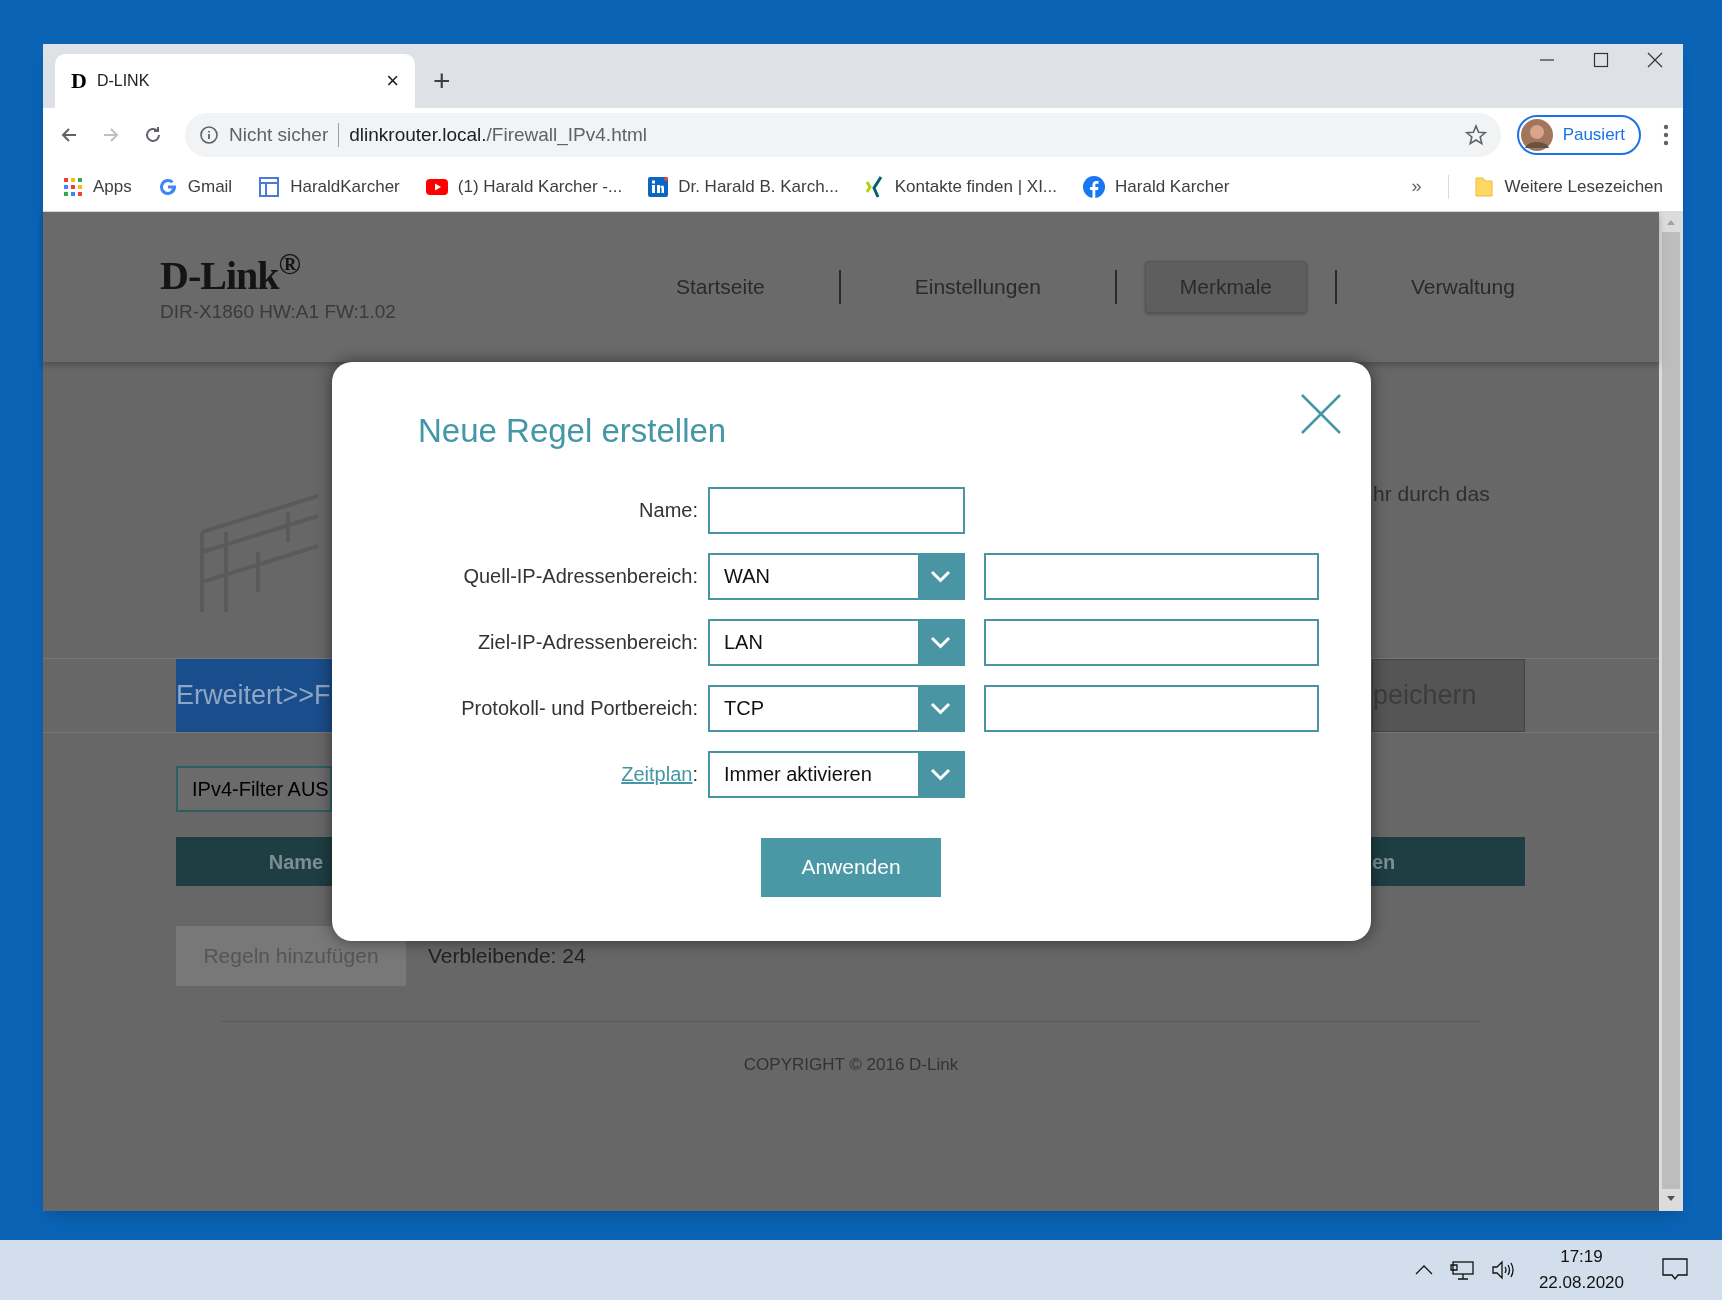  Describe the element at coordinates (1502, 1270) in the screenshot. I see `speaker-icon` at that location.